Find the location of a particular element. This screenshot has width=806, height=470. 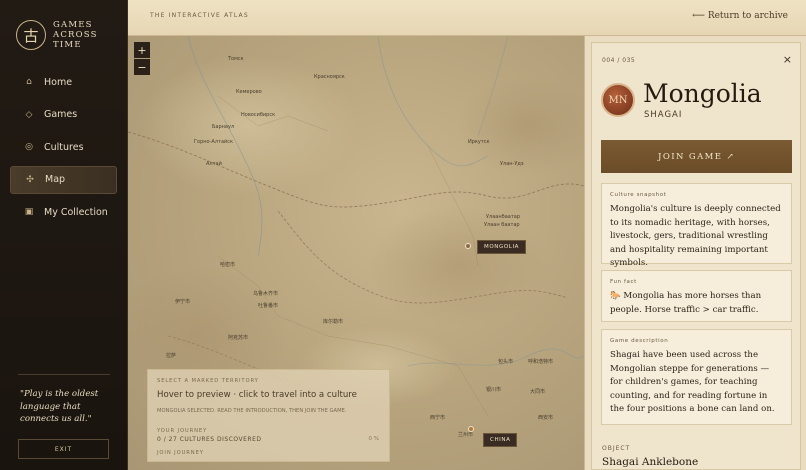

card-heading: Game description is located at coordinates (639, 341).